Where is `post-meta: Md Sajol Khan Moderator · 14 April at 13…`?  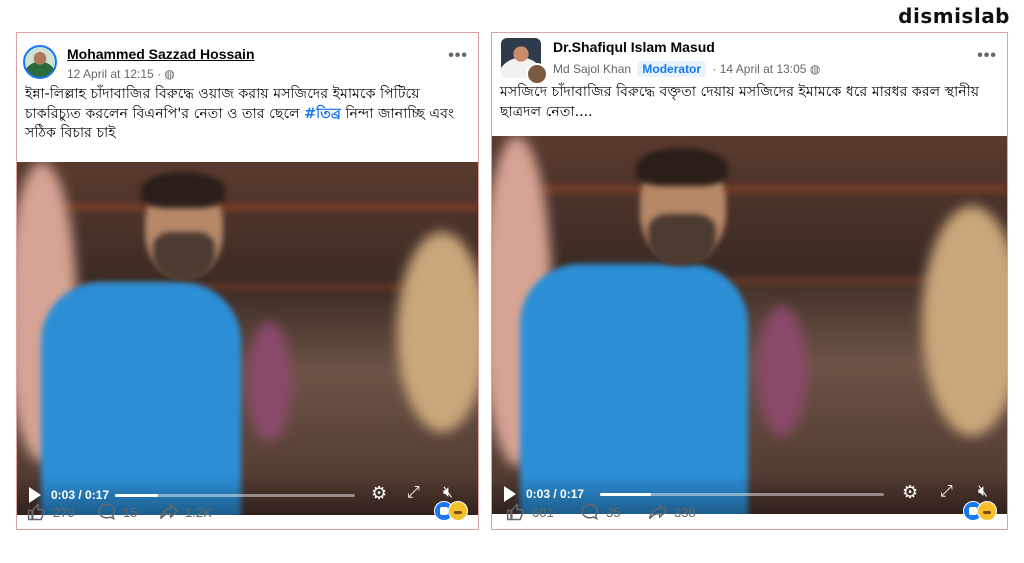 post-meta: Md Sajol Khan Moderator · 14 April at 13… is located at coordinates (686, 69).